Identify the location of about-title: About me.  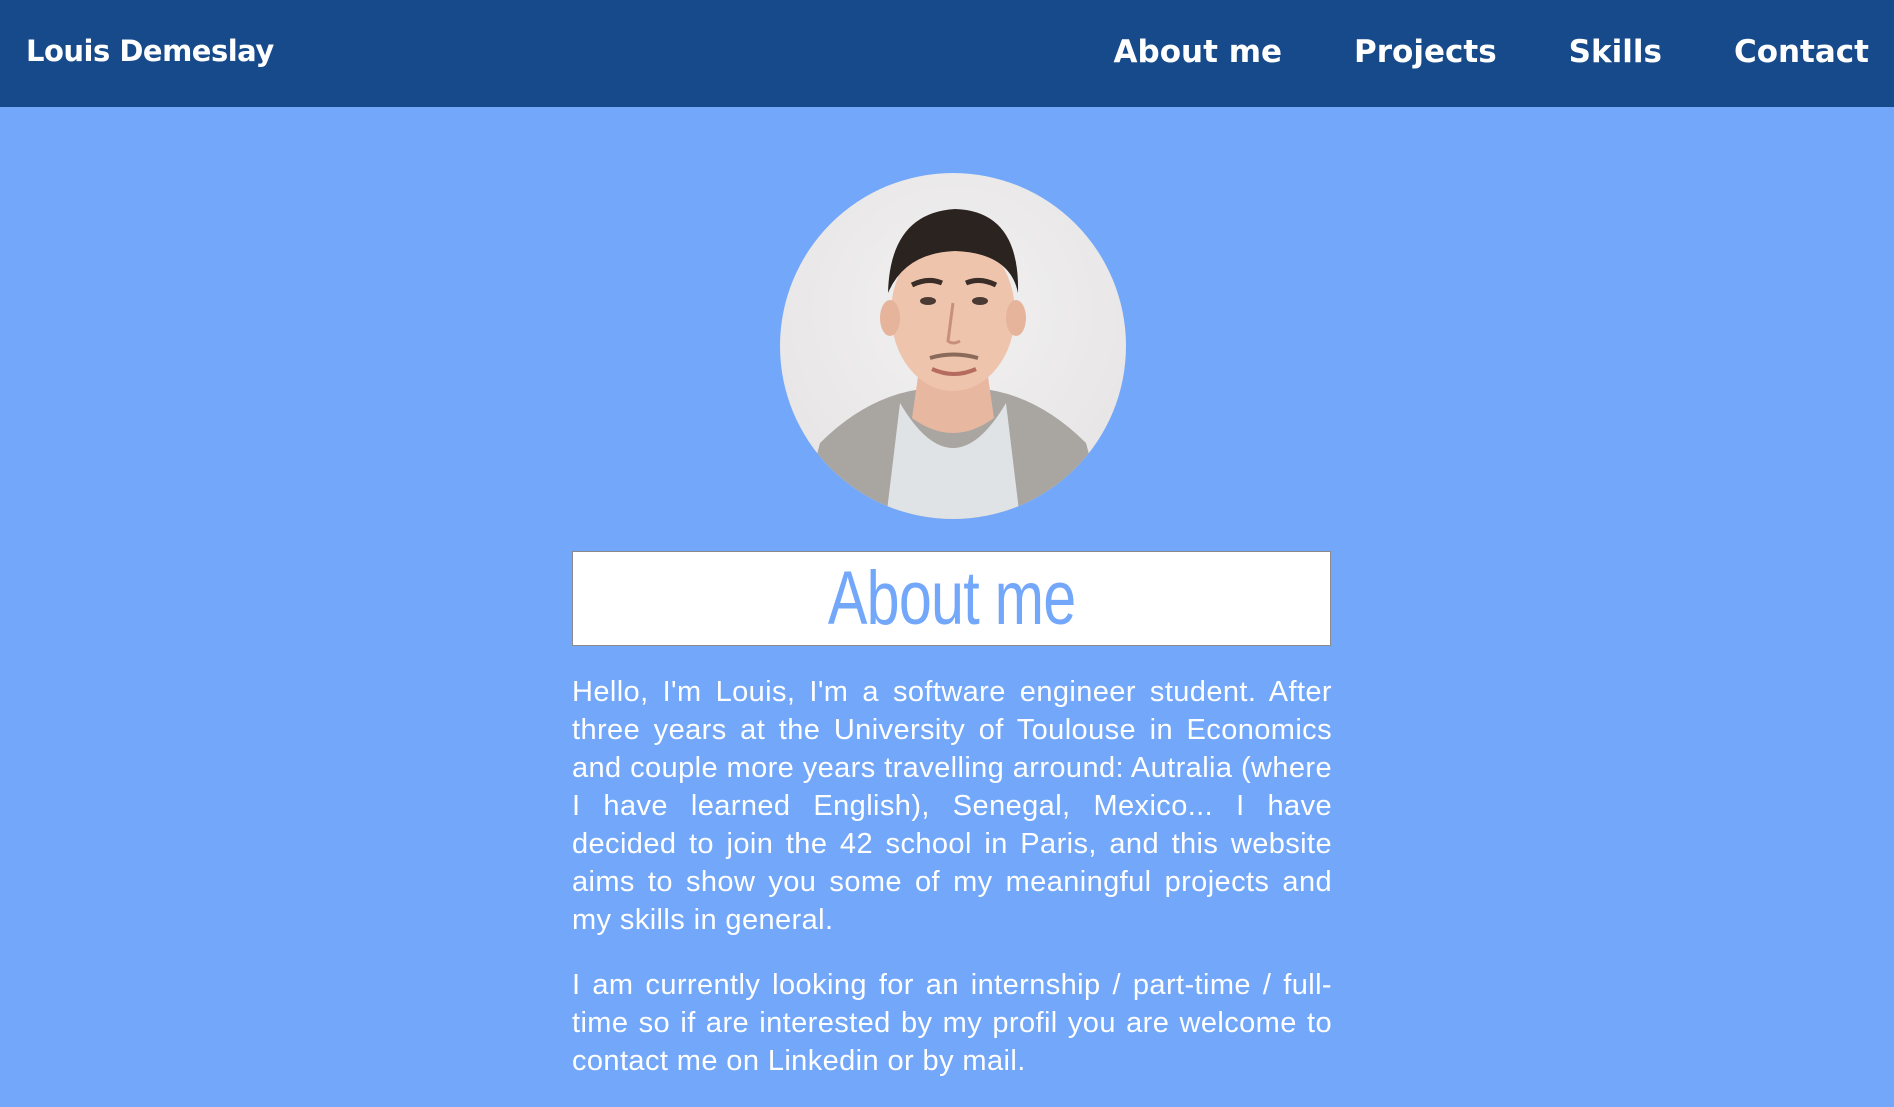
(951, 598).